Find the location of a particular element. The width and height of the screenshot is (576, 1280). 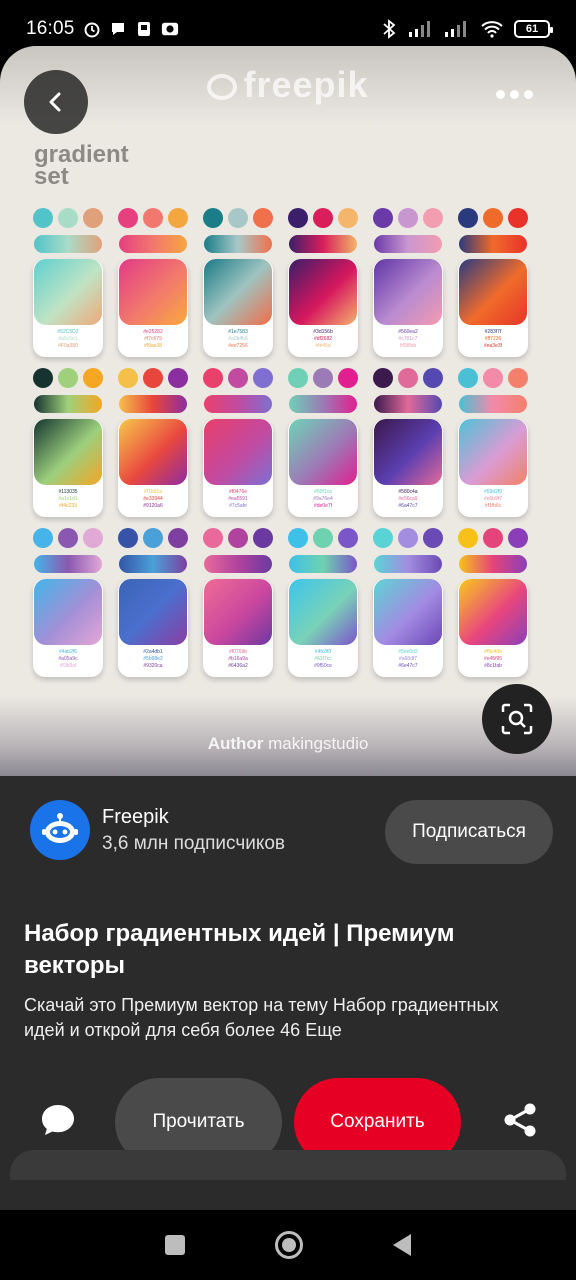

more-options-button is located at coordinates (514, 94).